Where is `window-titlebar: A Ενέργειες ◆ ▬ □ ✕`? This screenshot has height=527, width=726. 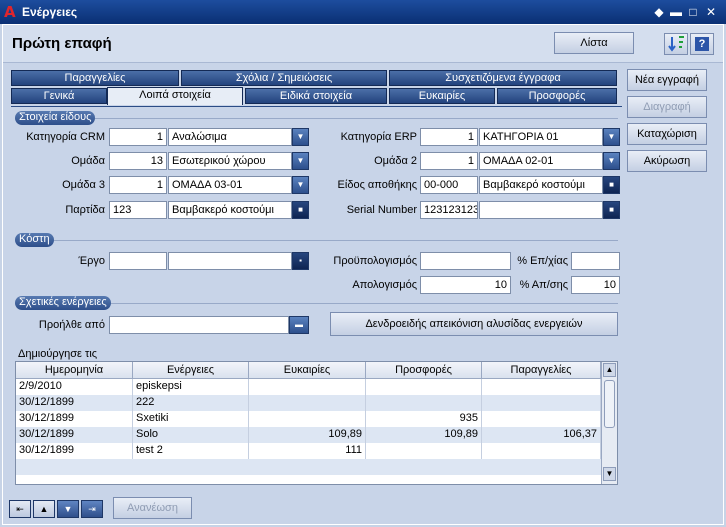 window-titlebar: A Ενέργειες ◆ ▬ □ ✕ is located at coordinates (363, 12).